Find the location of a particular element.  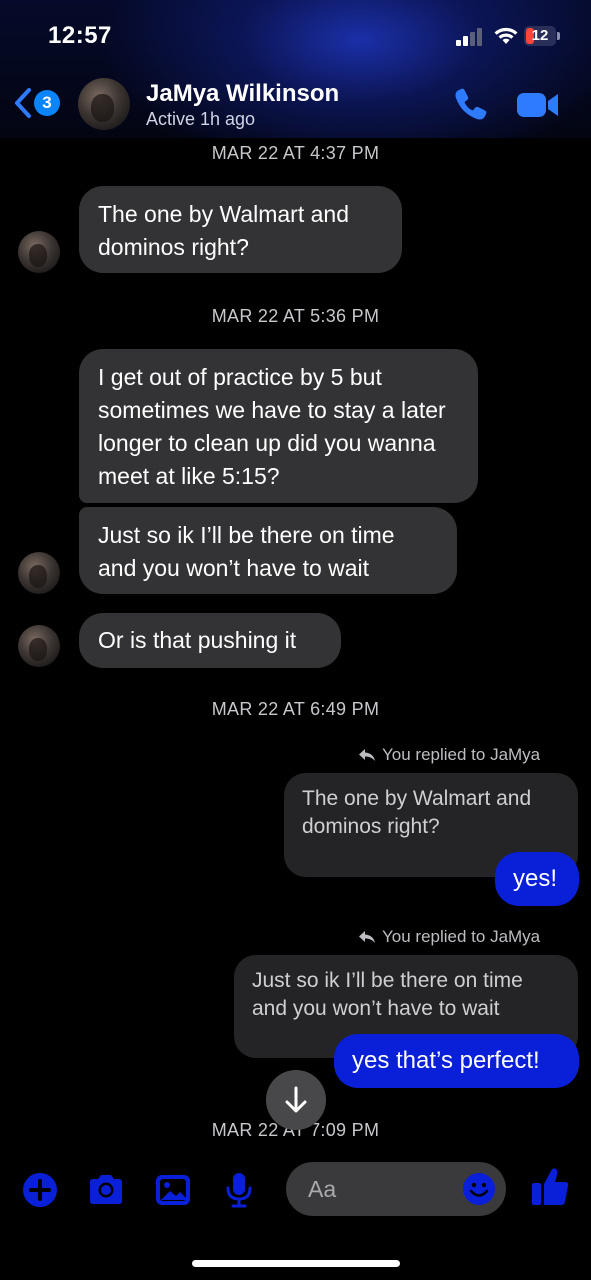

outgoing-message: yes that’s perfect! is located at coordinates (456, 1061).